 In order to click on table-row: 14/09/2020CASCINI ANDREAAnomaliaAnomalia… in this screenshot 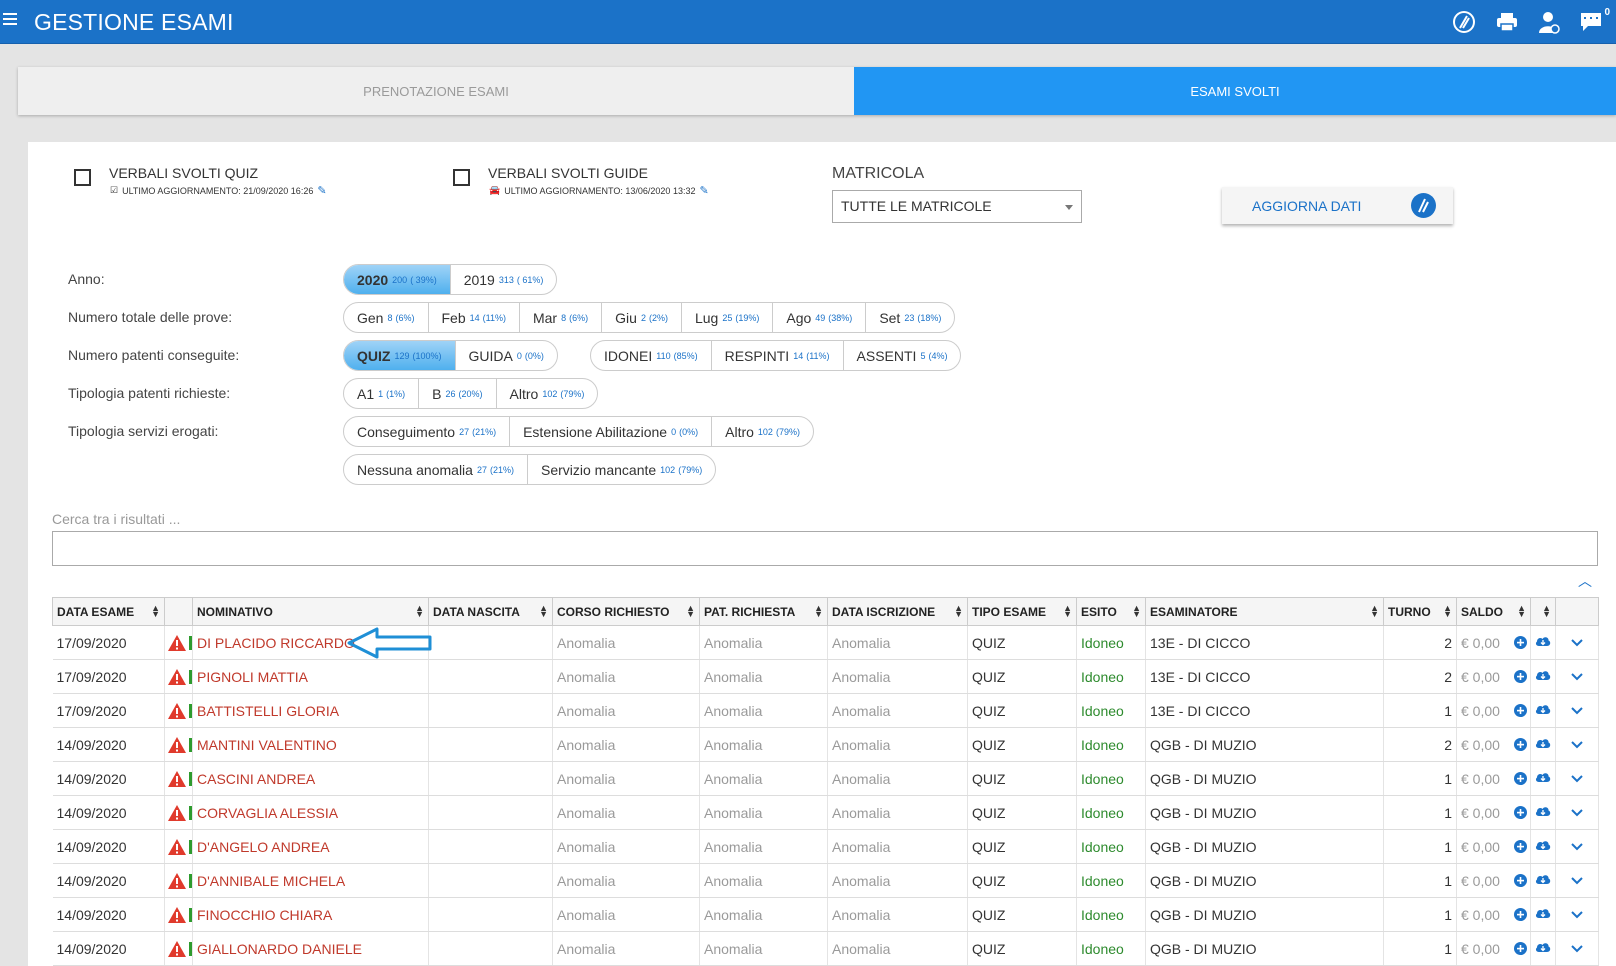, I will do `click(826, 779)`.